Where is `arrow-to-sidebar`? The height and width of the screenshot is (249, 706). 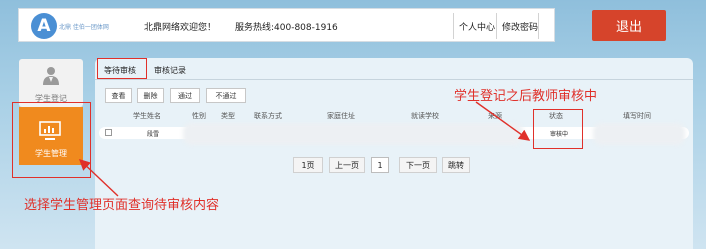
arrow-to-sidebar is located at coordinates (98, 178).